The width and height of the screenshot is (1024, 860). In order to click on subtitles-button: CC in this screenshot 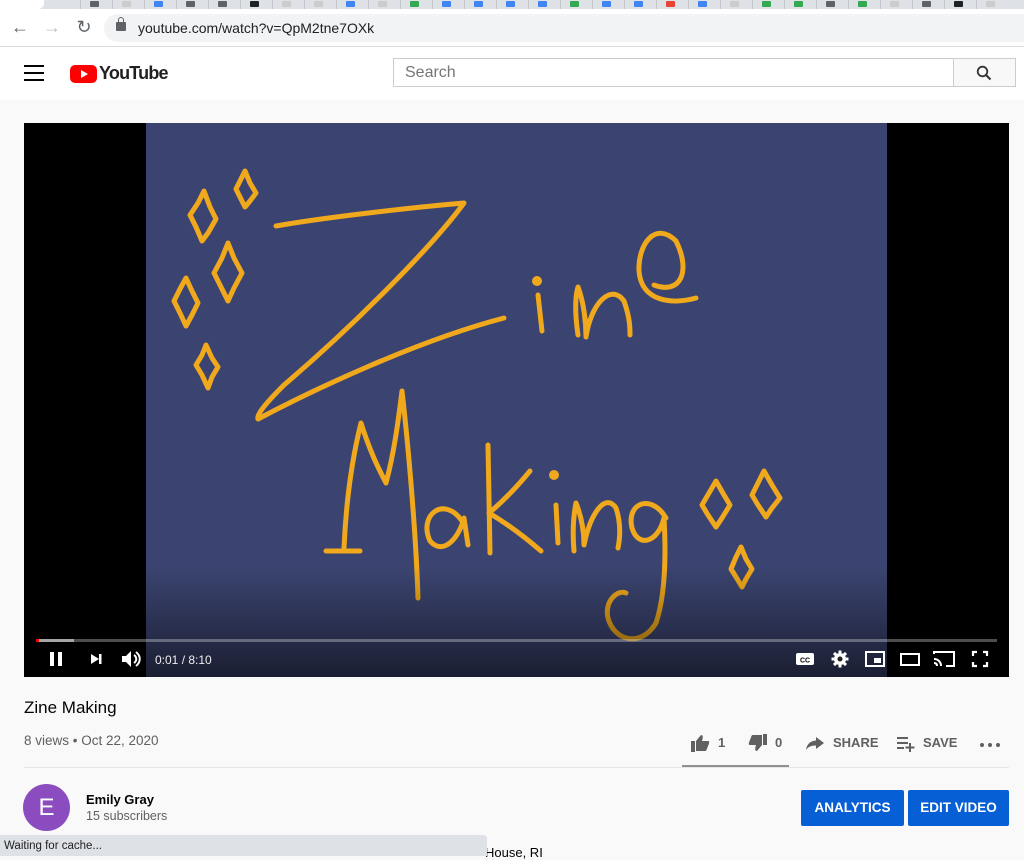, I will do `click(805, 659)`.